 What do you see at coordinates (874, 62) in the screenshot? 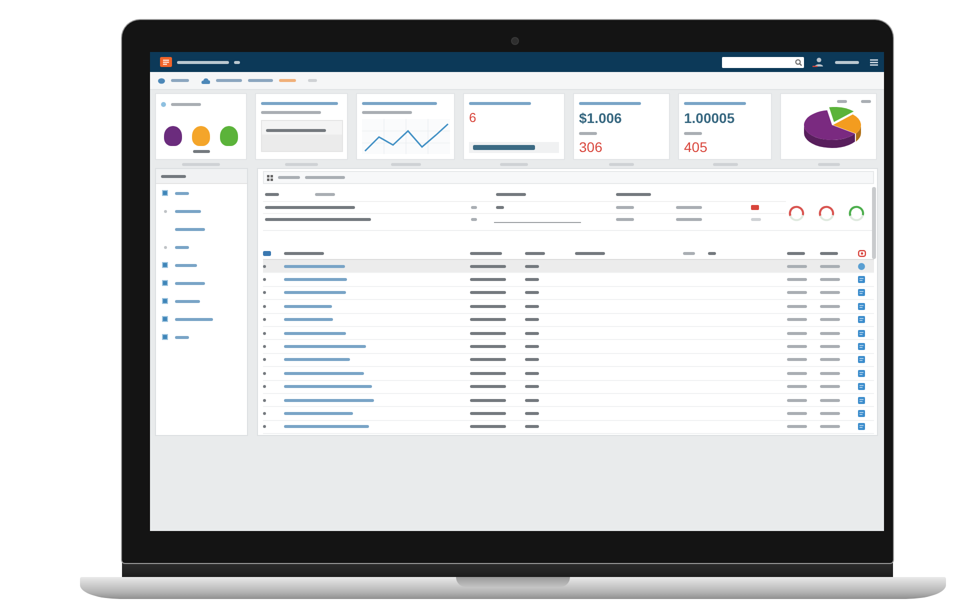
I see `menu-icon` at bounding box center [874, 62].